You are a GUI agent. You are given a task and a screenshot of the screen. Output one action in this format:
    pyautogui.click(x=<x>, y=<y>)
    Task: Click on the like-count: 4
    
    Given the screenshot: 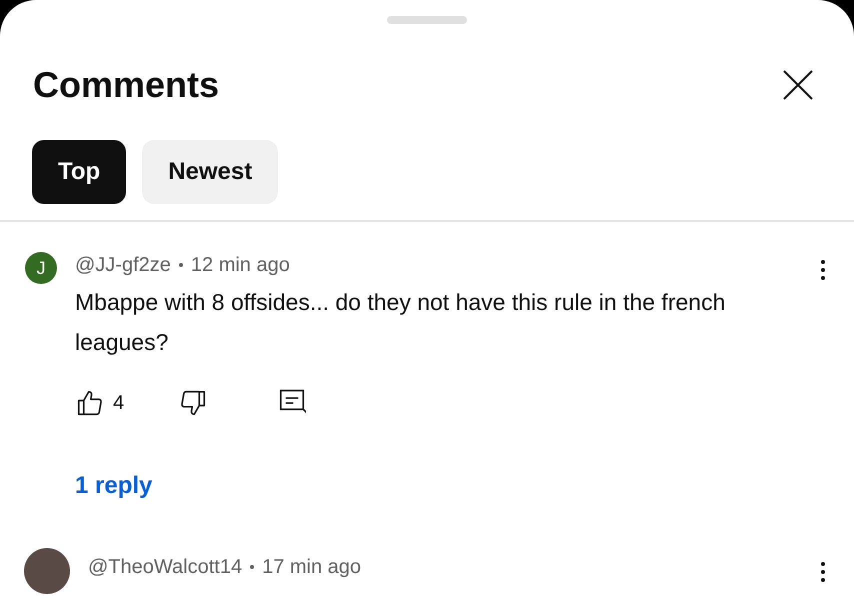 What is the action you would take?
    pyautogui.click(x=118, y=403)
    